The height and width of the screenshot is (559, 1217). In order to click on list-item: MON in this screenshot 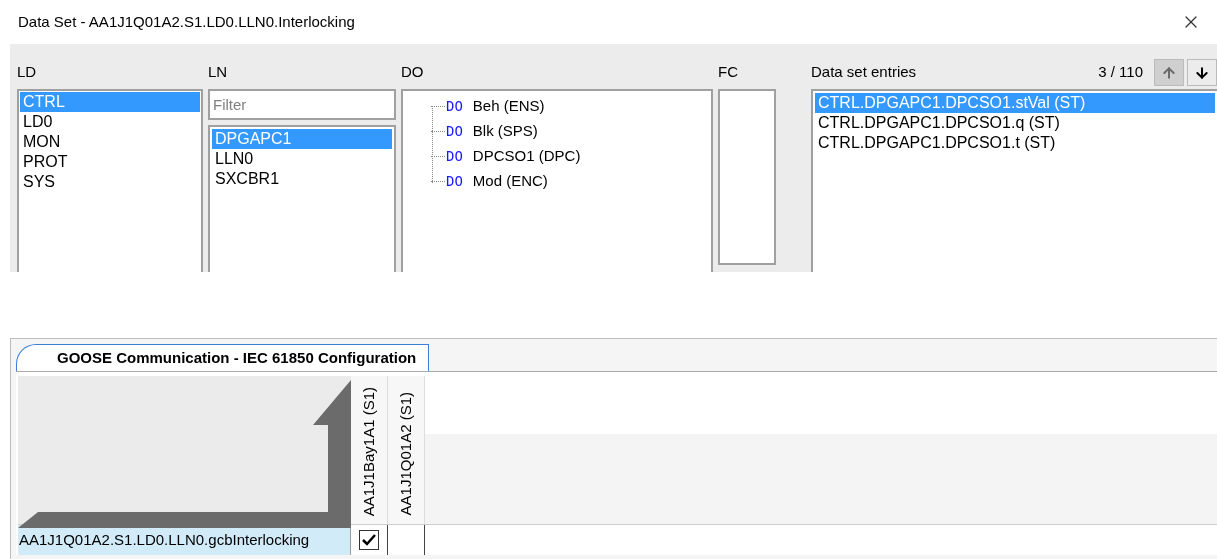, I will do `click(110, 142)`.